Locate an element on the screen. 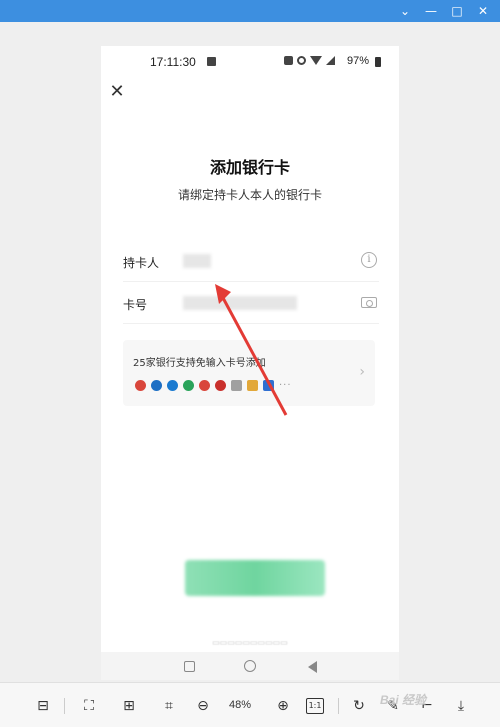  actual-size-icon: 1:1 is located at coordinates (315, 706).